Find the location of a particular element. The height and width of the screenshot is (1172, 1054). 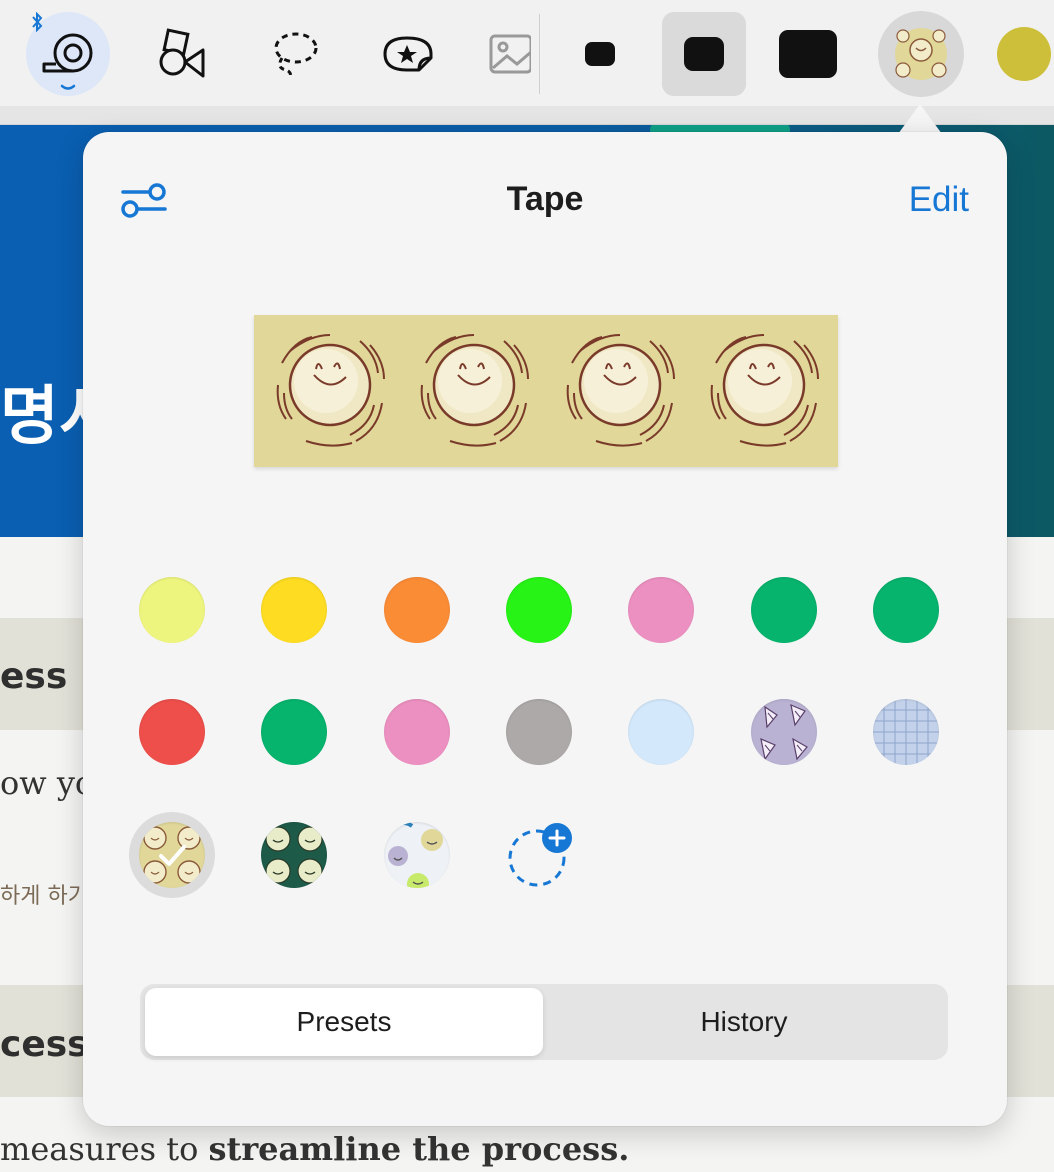

smiley-faces-pattern-icon is located at coordinates (415, 855).